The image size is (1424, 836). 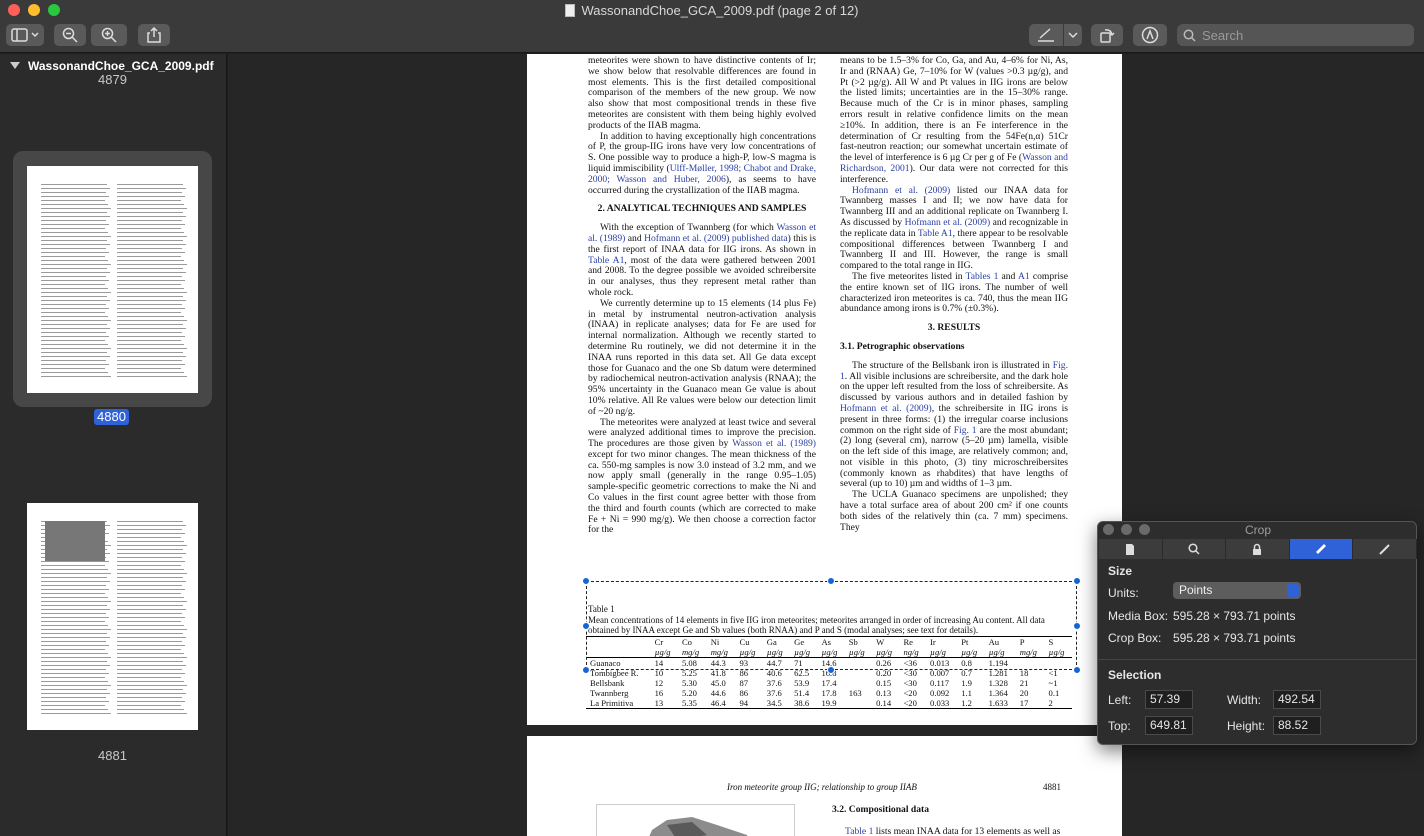 I want to click on table-cell: ~1, so click(x=1053, y=683).